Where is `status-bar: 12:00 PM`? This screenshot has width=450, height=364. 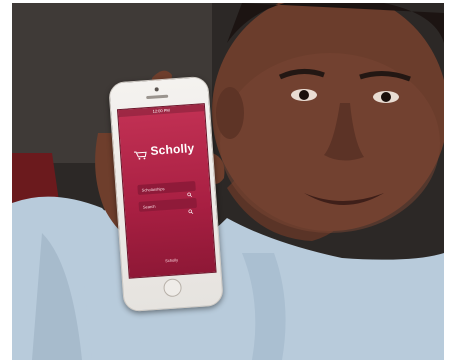
status-bar: 12:00 PM is located at coordinates (161, 111).